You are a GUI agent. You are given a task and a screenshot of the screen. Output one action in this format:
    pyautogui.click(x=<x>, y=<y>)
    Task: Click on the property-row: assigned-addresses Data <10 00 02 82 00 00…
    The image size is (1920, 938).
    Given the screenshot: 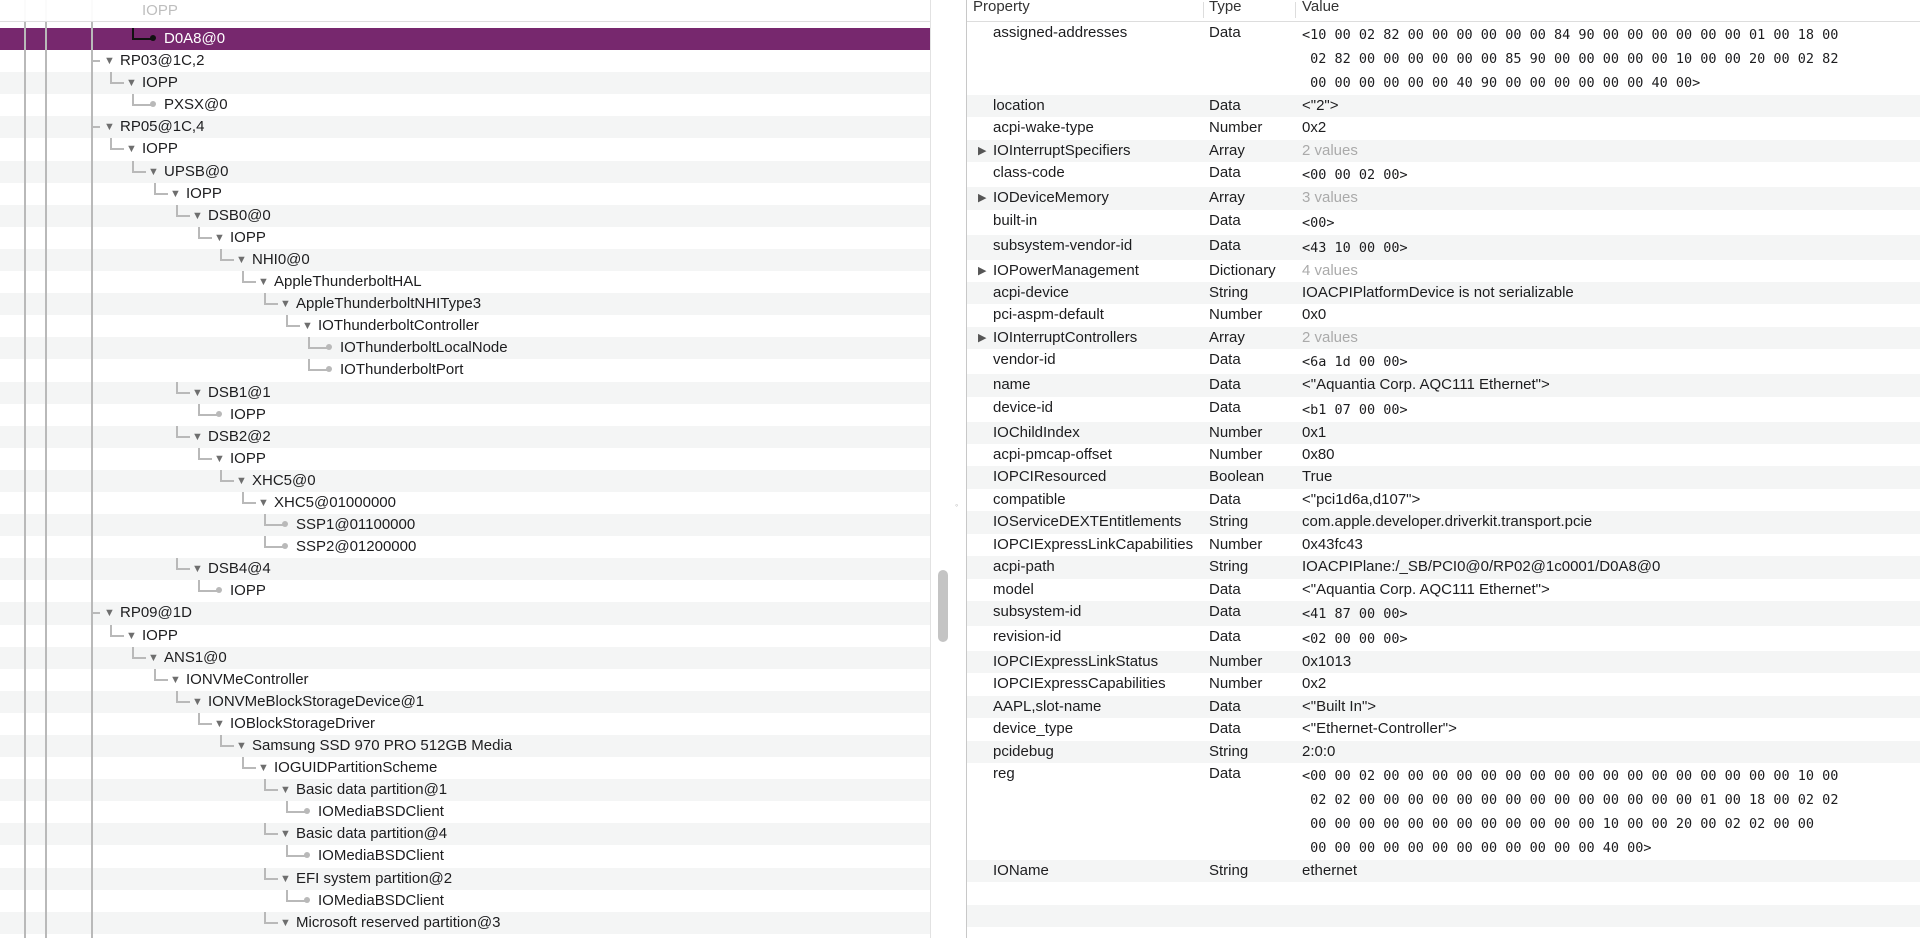 What is the action you would take?
    pyautogui.click(x=1443, y=58)
    